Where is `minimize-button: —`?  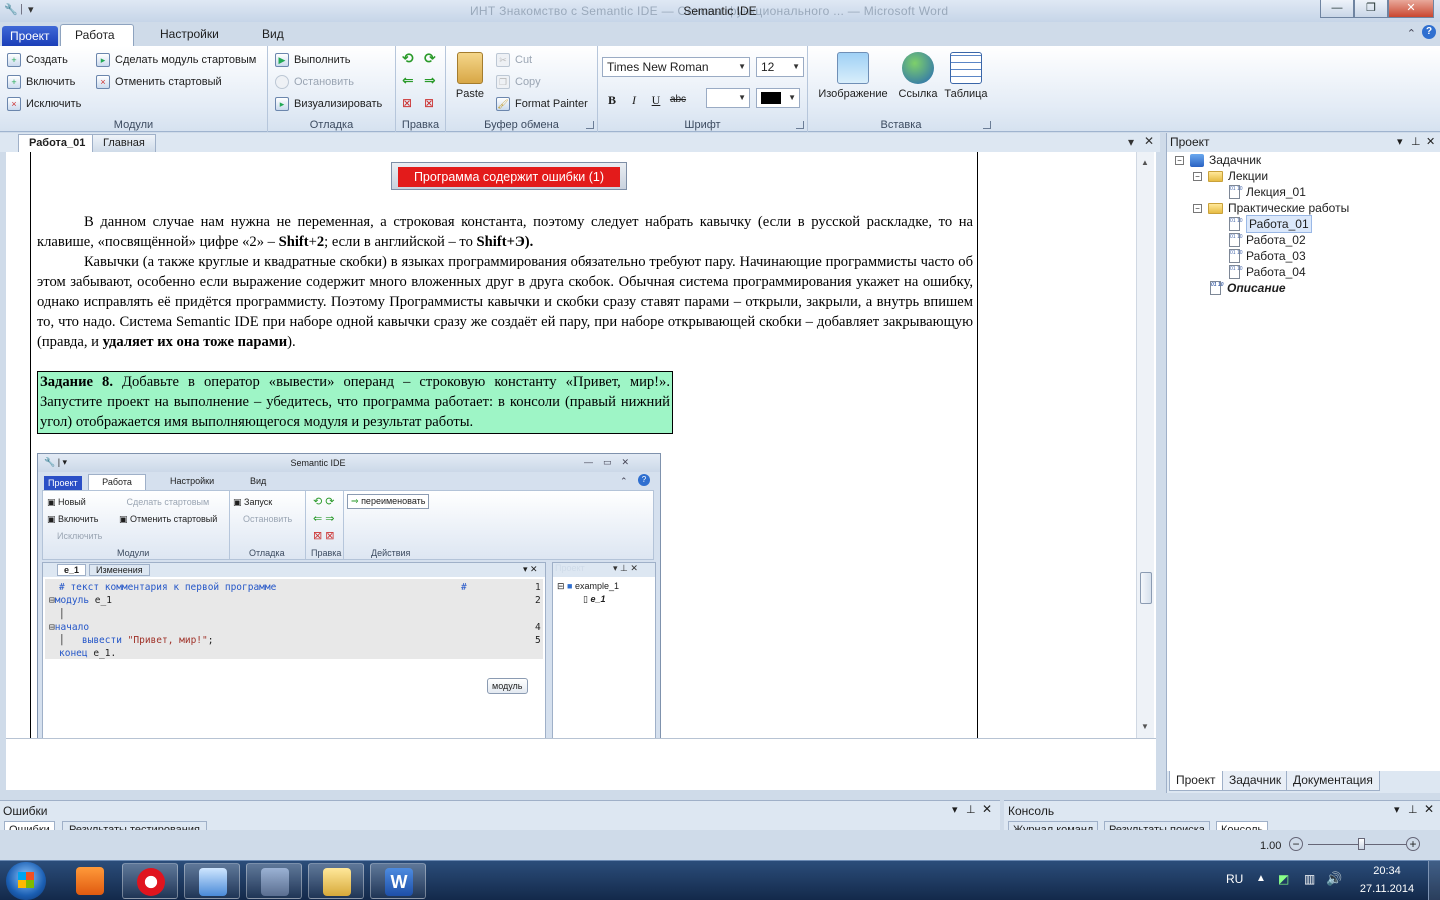 minimize-button: — is located at coordinates (1337, 9).